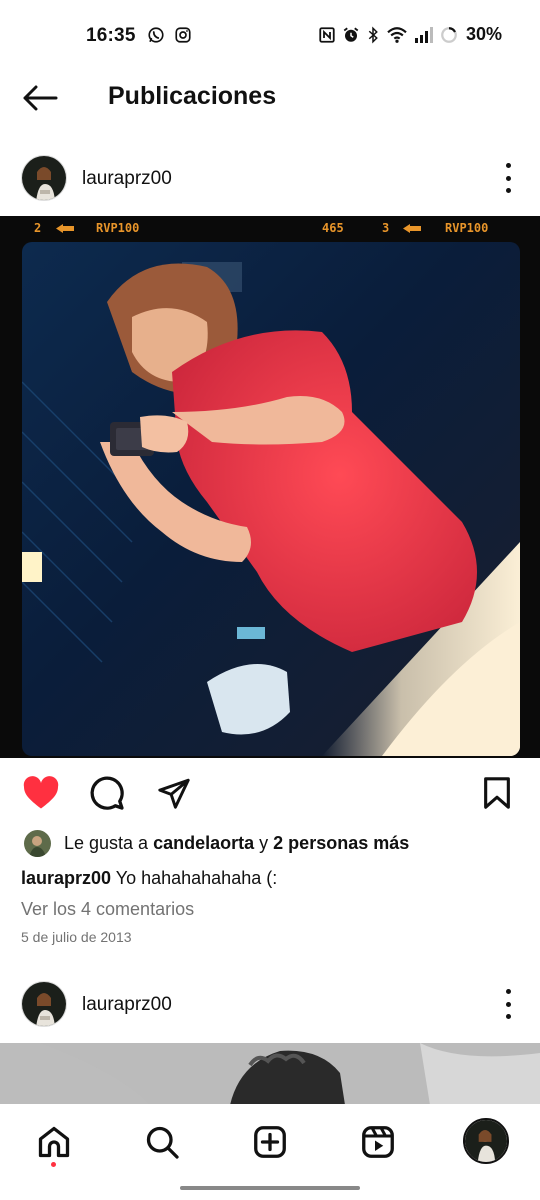 This screenshot has width=540, height=1200. I want to click on next-post-image, so click(270, 1074).